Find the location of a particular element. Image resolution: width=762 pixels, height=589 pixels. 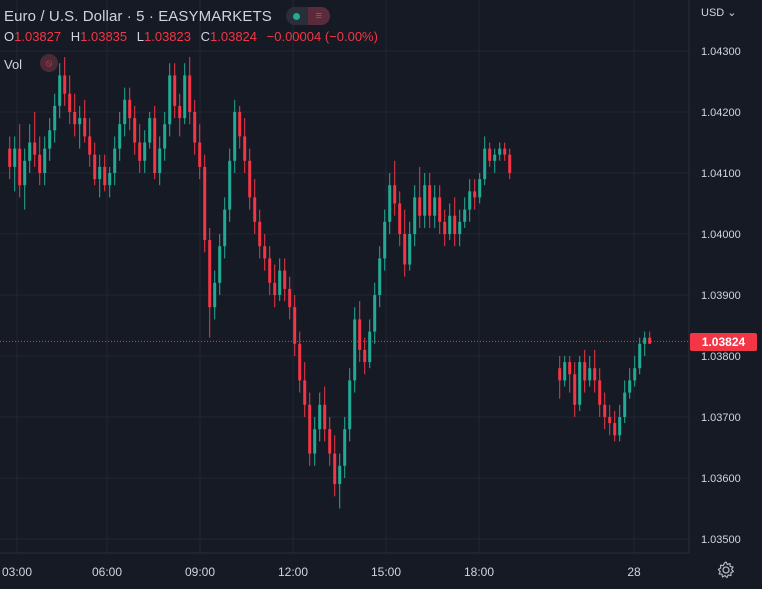

volume-label: Vol is located at coordinates (13, 64).